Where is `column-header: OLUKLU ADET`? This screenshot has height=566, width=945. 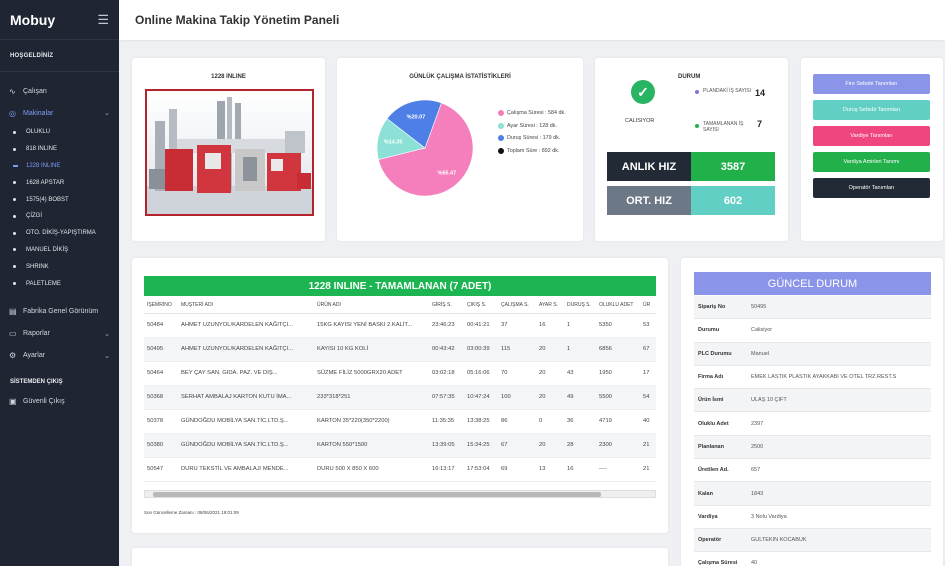 column-header: OLUKLU ADET is located at coordinates (618, 306).